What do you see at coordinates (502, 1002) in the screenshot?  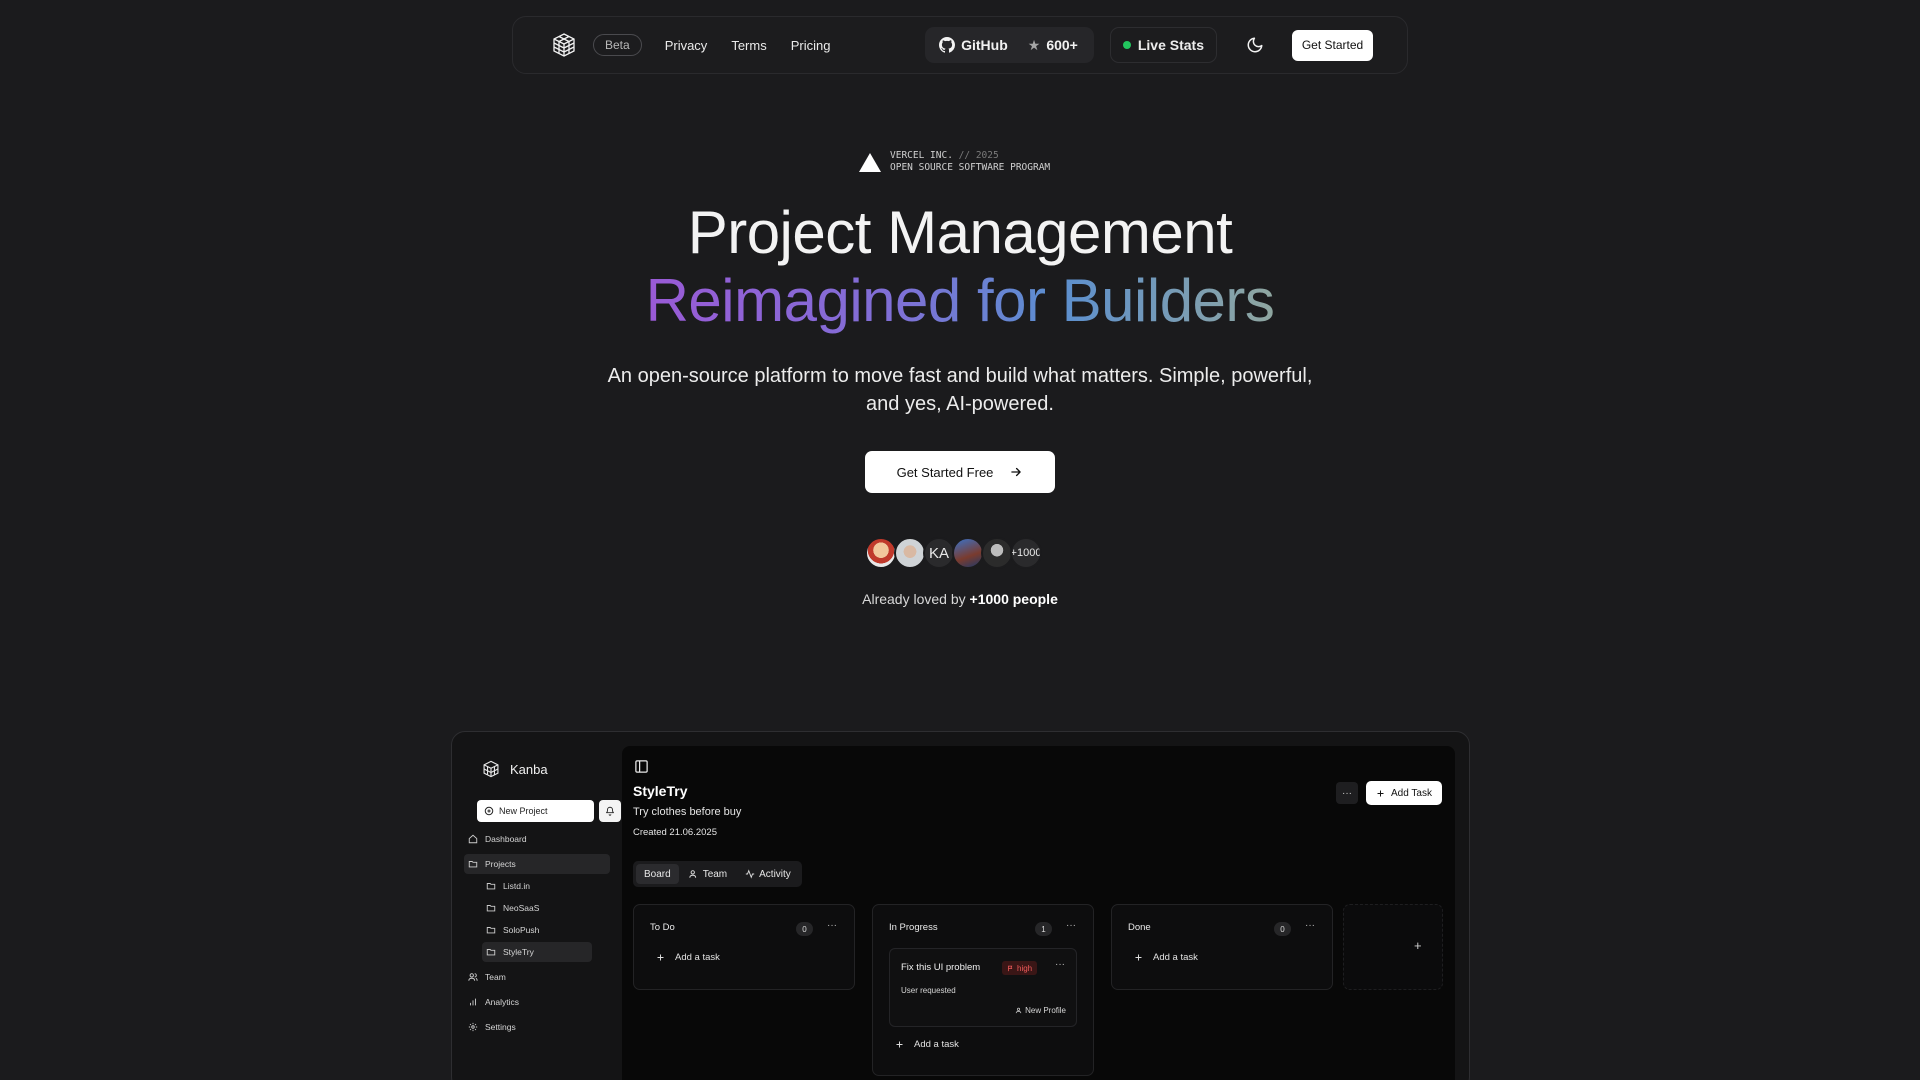 I see `sidebar-item-label: Analytics` at bounding box center [502, 1002].